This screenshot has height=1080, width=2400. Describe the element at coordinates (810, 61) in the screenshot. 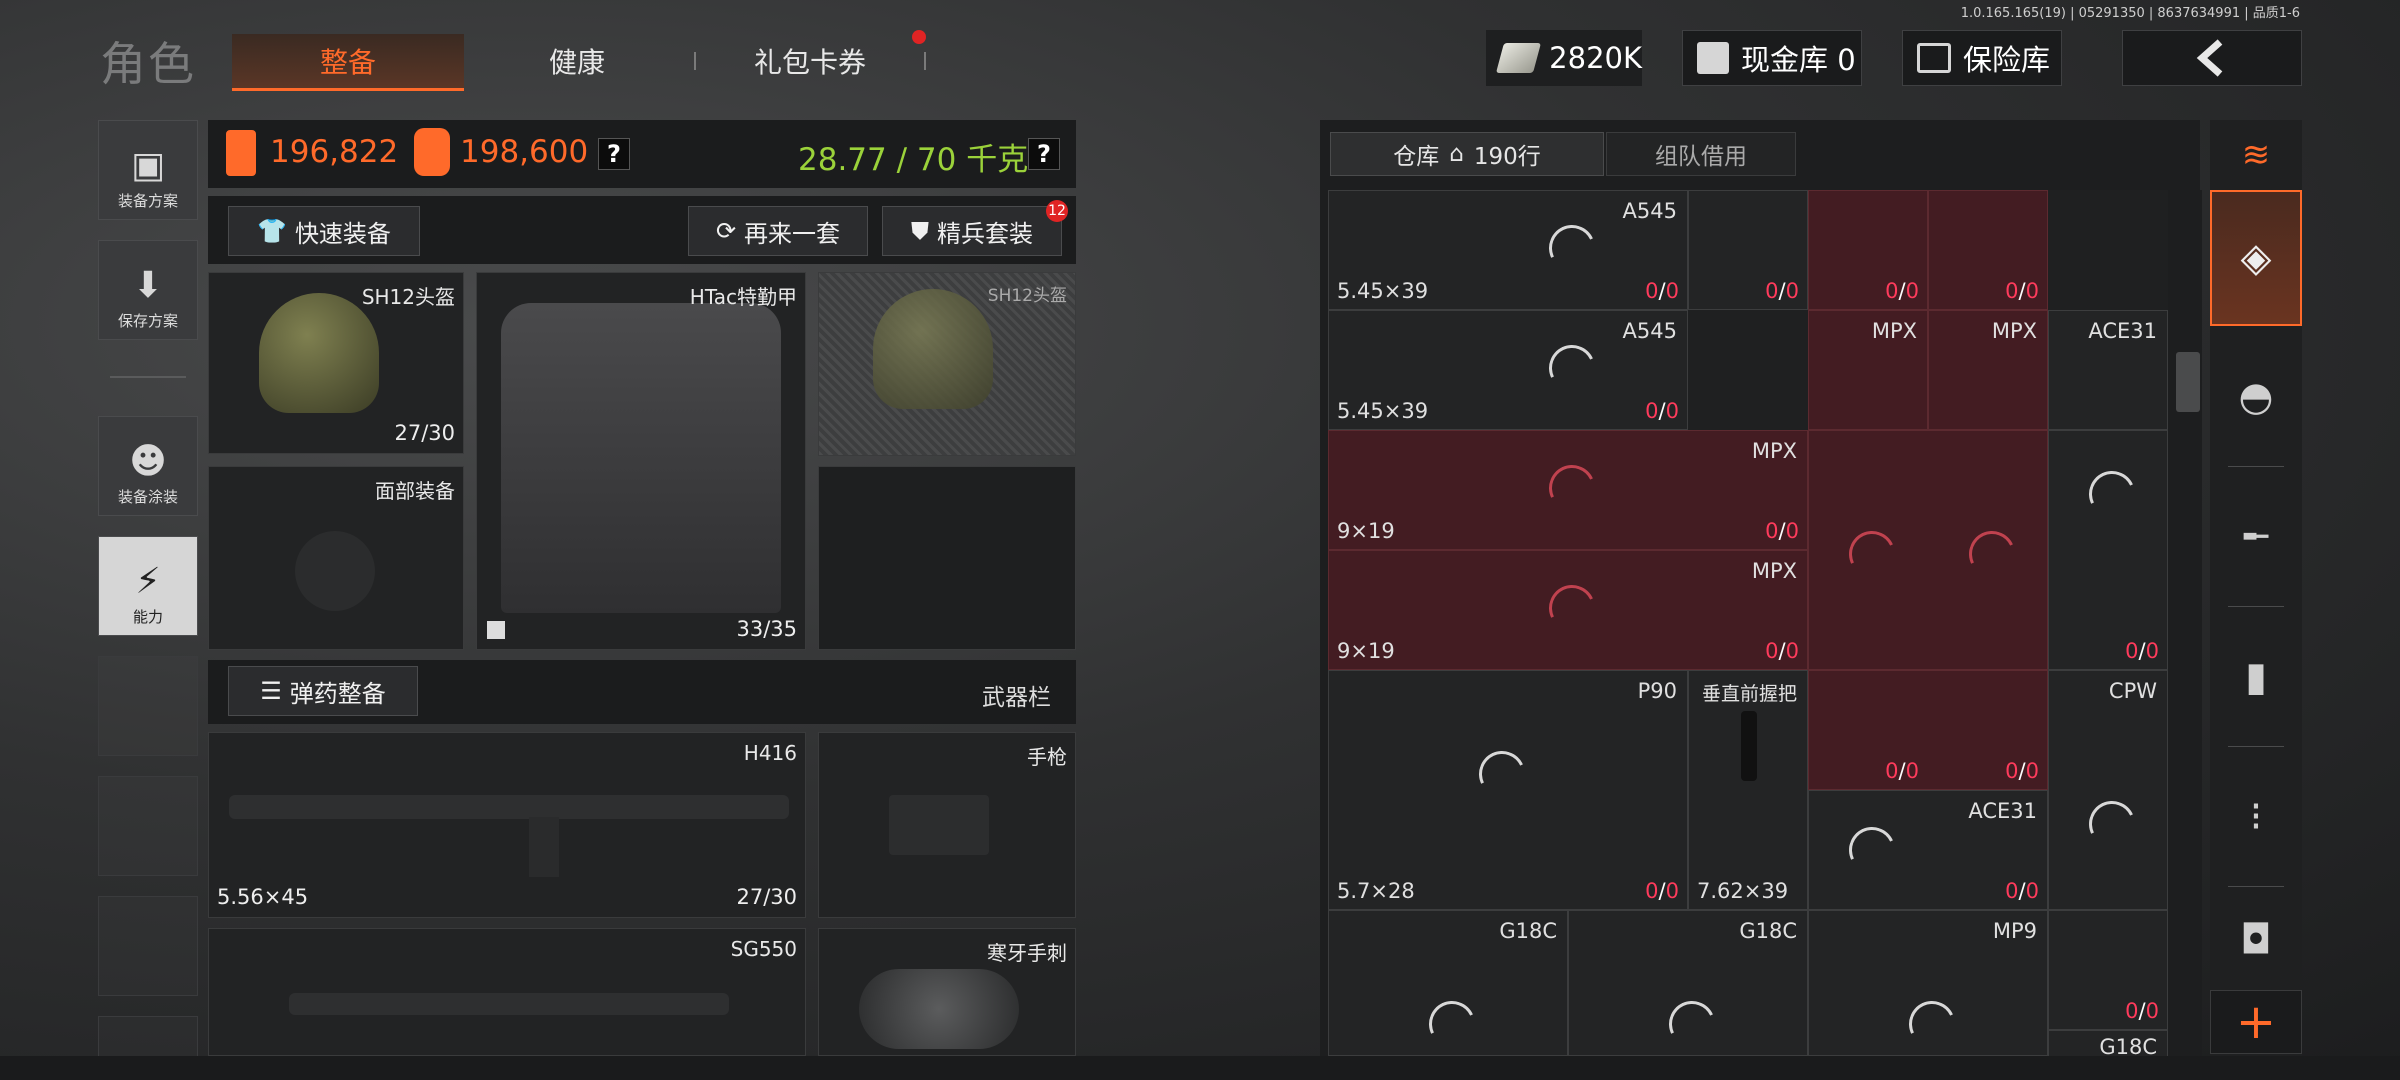

I see `tab-gift-coupons: 礼包卡券` at that location.